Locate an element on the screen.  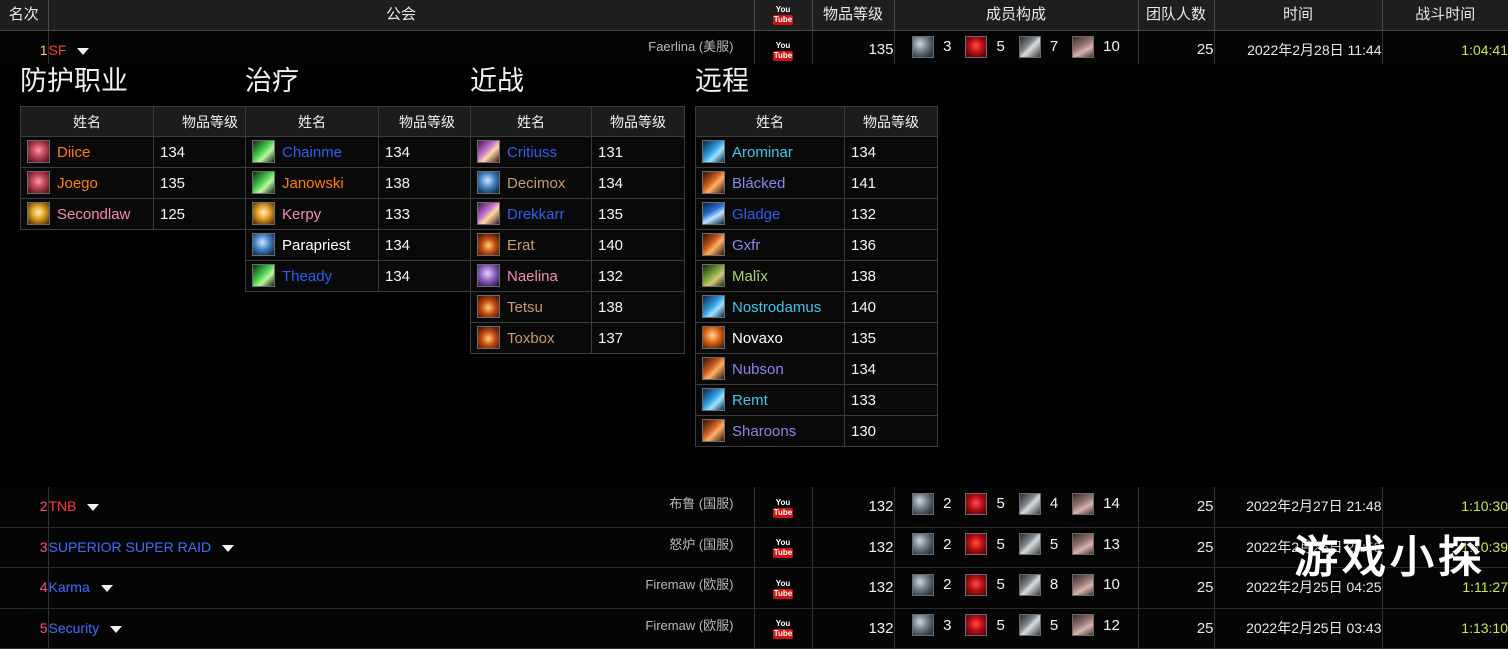
roster-row: Nubson 134 is located at coordinates (816, 369).